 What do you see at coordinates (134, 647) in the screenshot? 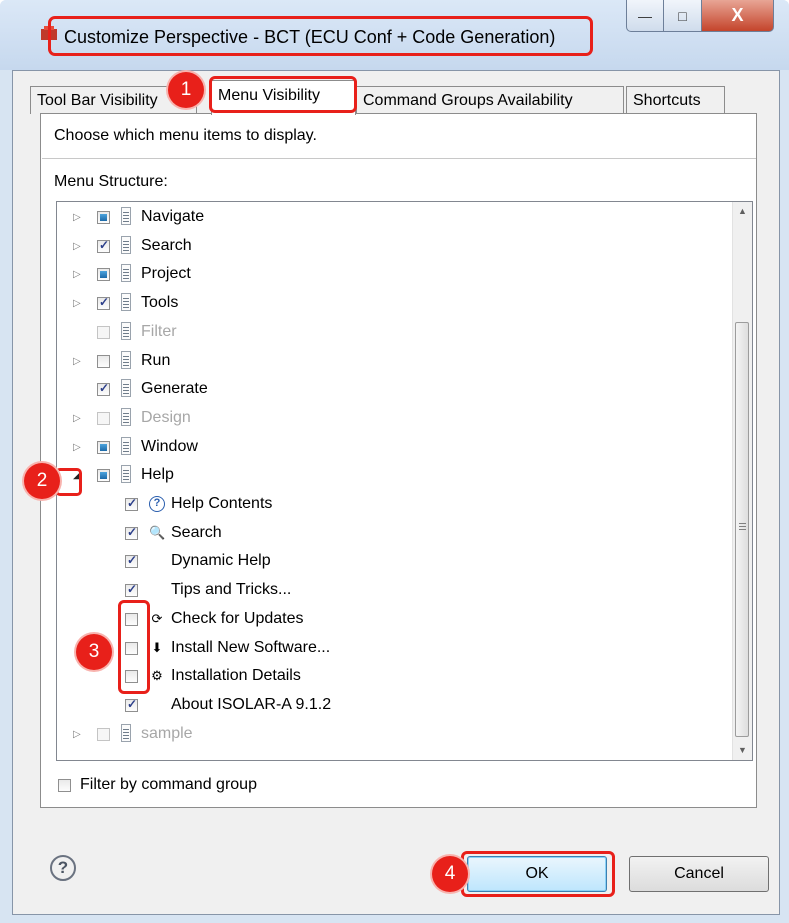
I see `checkbox-highlight` at bounding box center [134, 647].